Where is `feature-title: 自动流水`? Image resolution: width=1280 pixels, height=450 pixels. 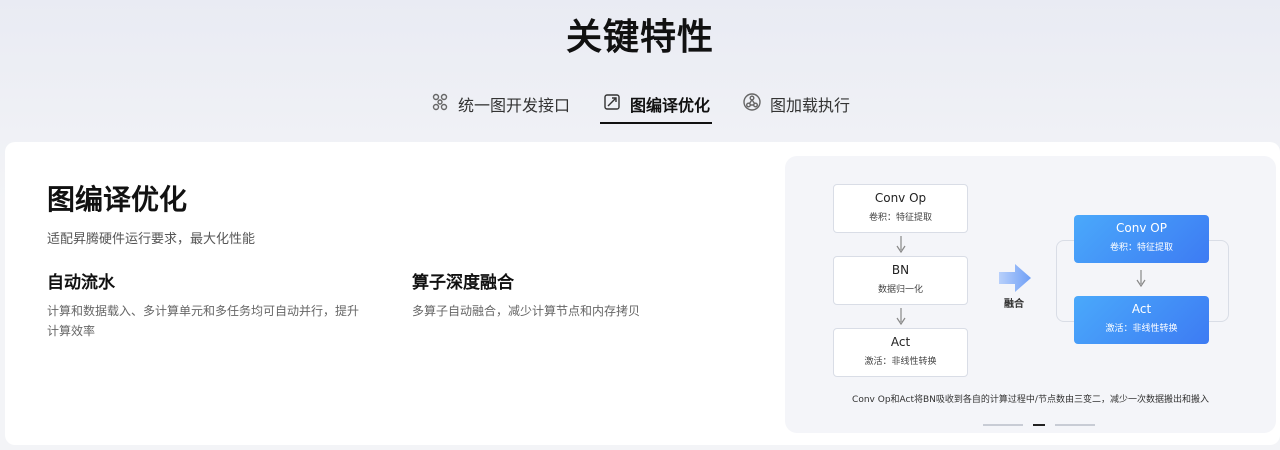 feature-title: 自动流水 is located at coordinates (81, 283).